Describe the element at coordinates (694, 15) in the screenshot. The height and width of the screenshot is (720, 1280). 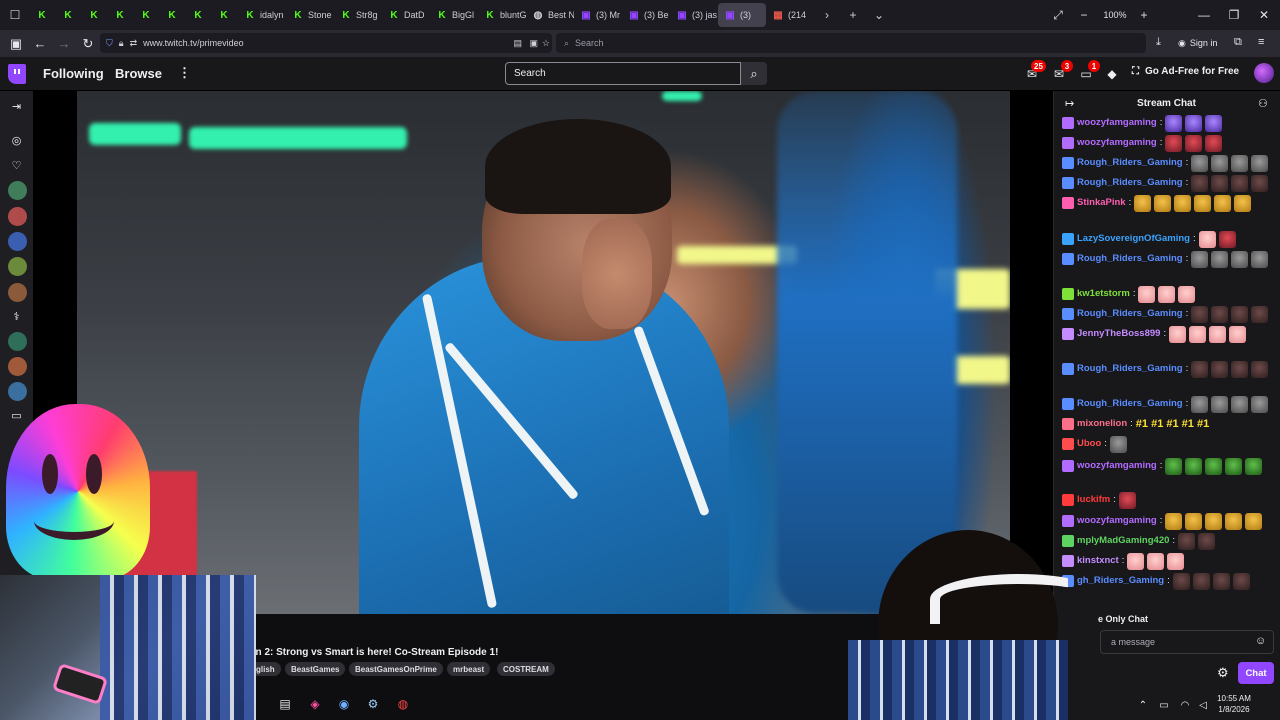
I see `browser-tab: ▣ (3) jas` at that location.